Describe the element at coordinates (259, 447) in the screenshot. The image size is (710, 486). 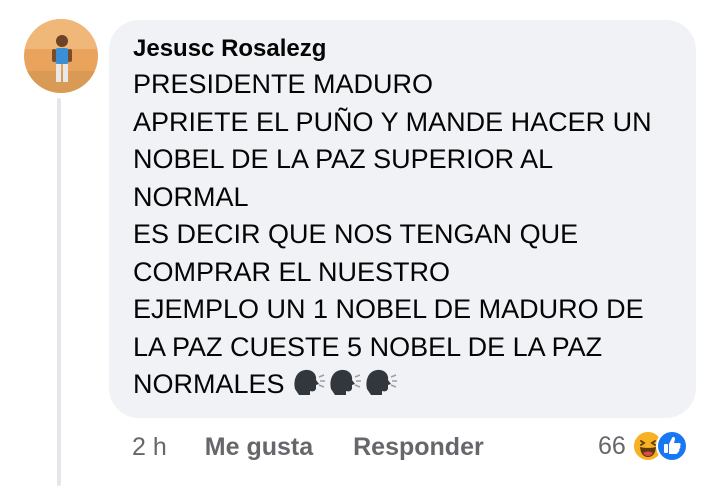
I see `like-button: Me gusta` at that location.